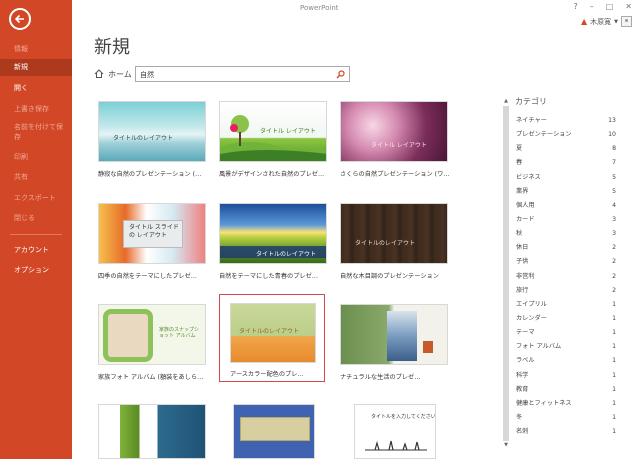 The width and height of the screenshot is (640, 459). What do you see at coordinates (616, 22) in the screenshot?
I see `chevron-down-icon: ▼` at bounding box center [616, 22].